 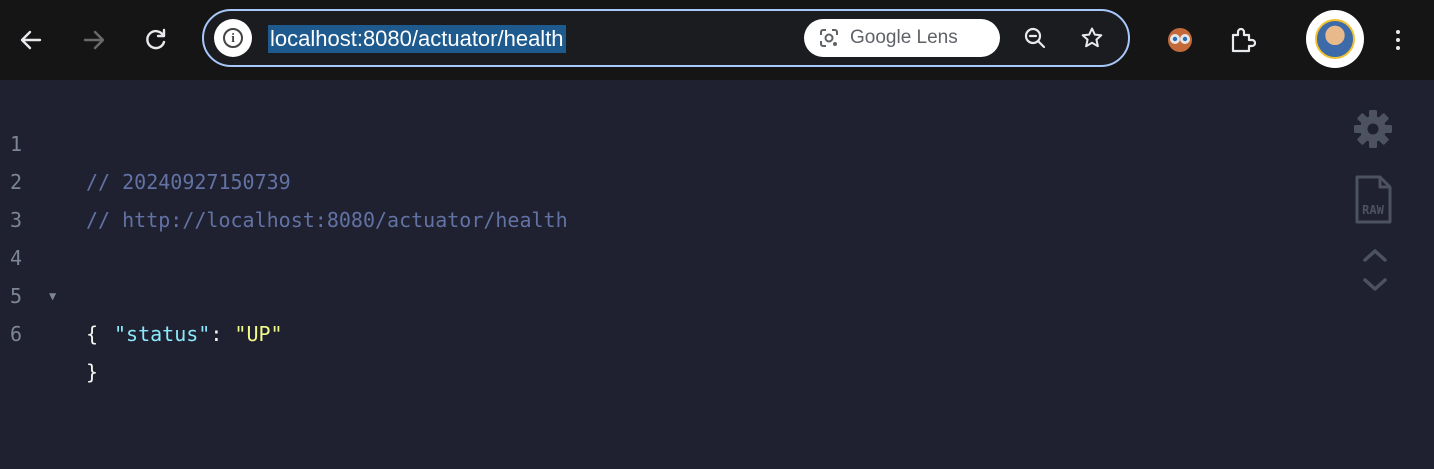 I want to click on json-colon: :, so click(x=222, y=334).